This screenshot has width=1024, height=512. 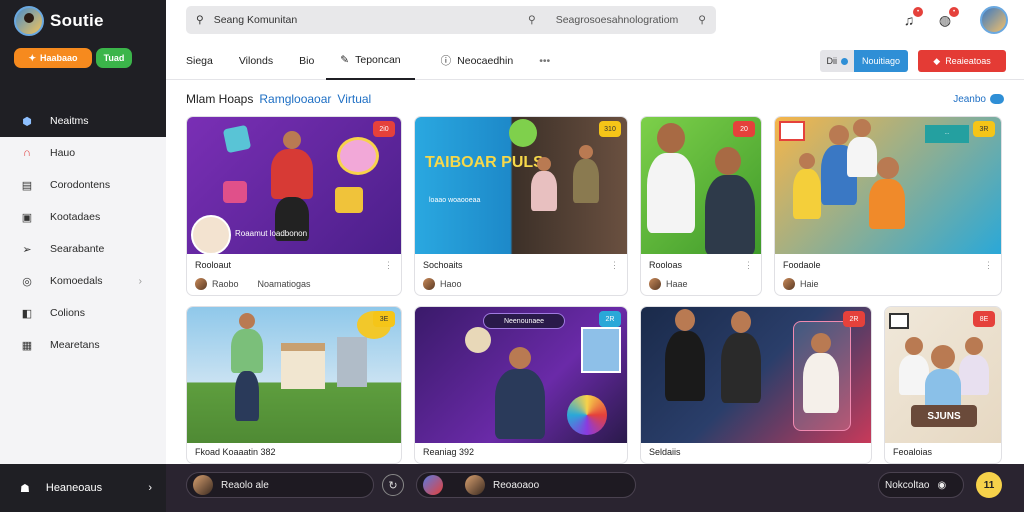 I want to click on spark-icon: ✦, so click(x=32, y=57).